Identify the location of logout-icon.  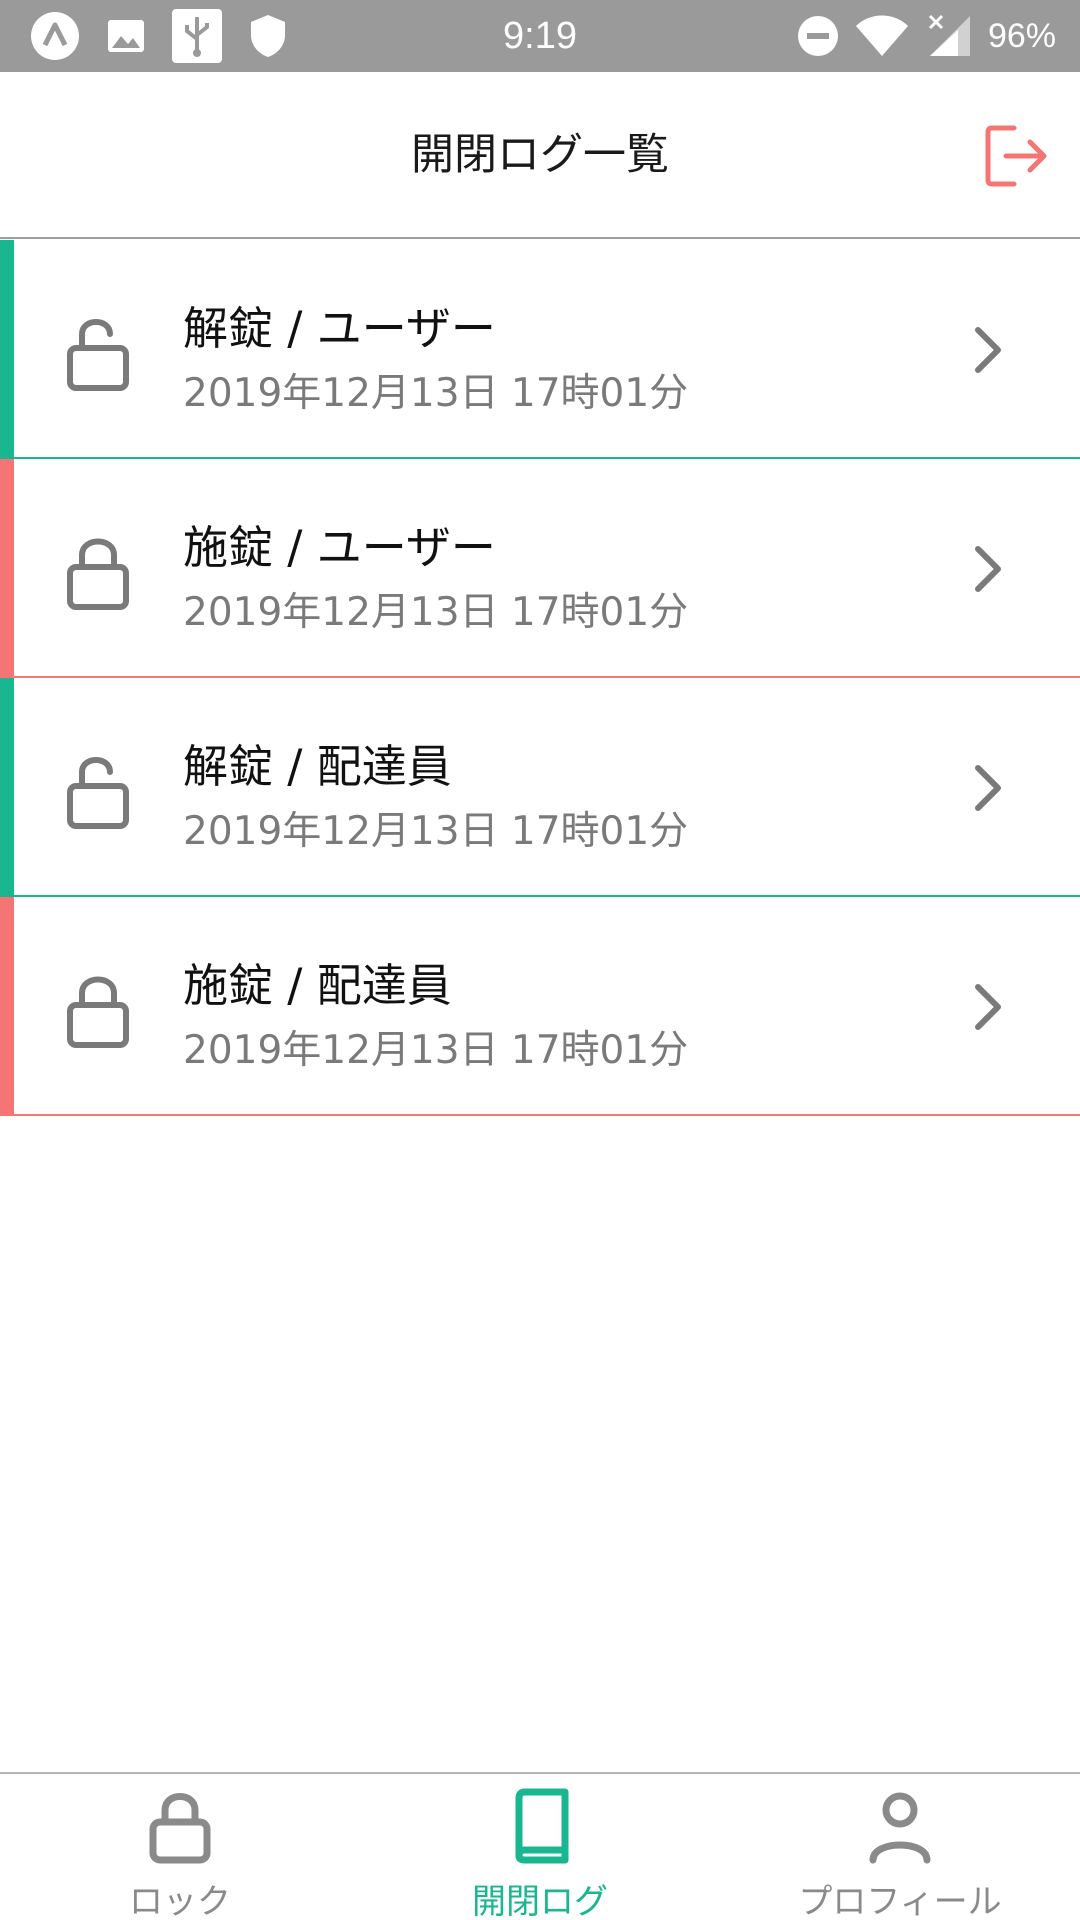
(1016, 156).